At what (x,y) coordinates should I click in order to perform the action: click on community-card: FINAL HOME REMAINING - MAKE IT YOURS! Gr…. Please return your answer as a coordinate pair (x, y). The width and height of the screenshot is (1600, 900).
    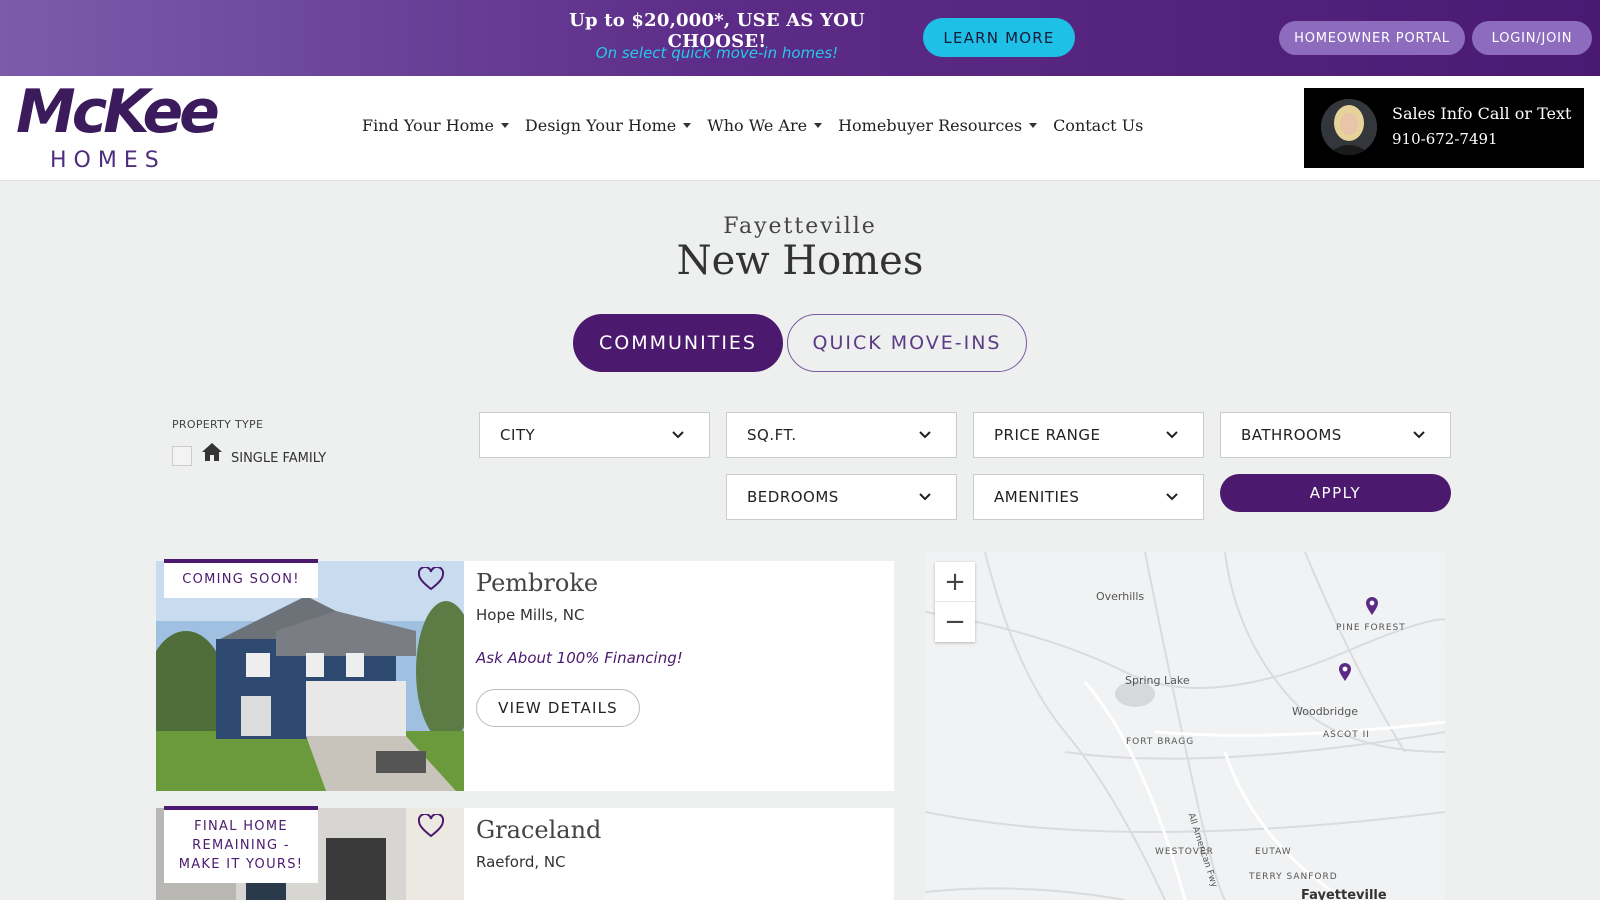
    Looking at the image, I should click on (525, 853).